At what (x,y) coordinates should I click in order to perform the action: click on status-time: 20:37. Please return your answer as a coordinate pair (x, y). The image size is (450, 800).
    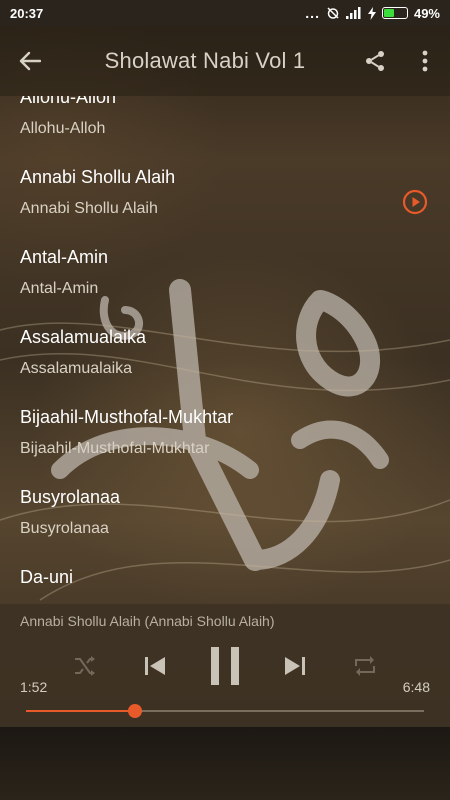
    Looking at the image, I should click on (27, 13).